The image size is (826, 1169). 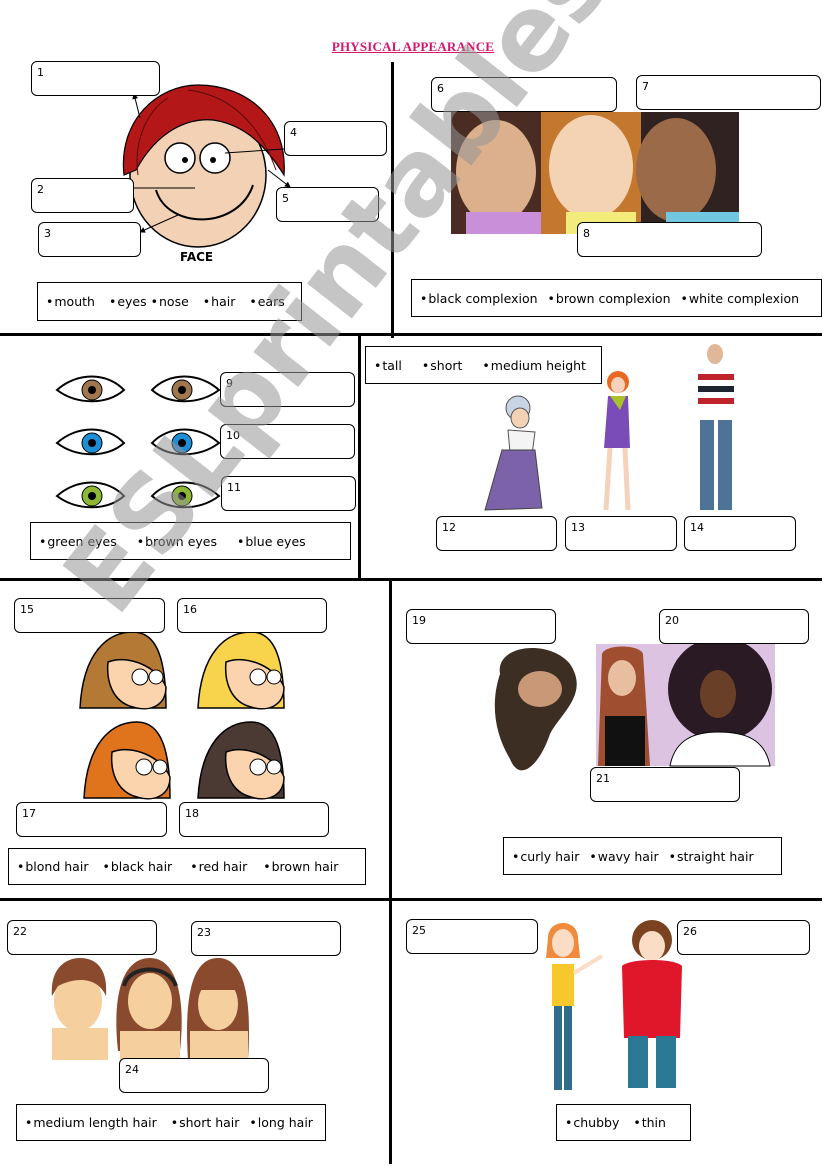 What do you see at coordinates (182, 715) in the screenshot?
I see `hair-color-illustration` at bounding box center [182, 715].